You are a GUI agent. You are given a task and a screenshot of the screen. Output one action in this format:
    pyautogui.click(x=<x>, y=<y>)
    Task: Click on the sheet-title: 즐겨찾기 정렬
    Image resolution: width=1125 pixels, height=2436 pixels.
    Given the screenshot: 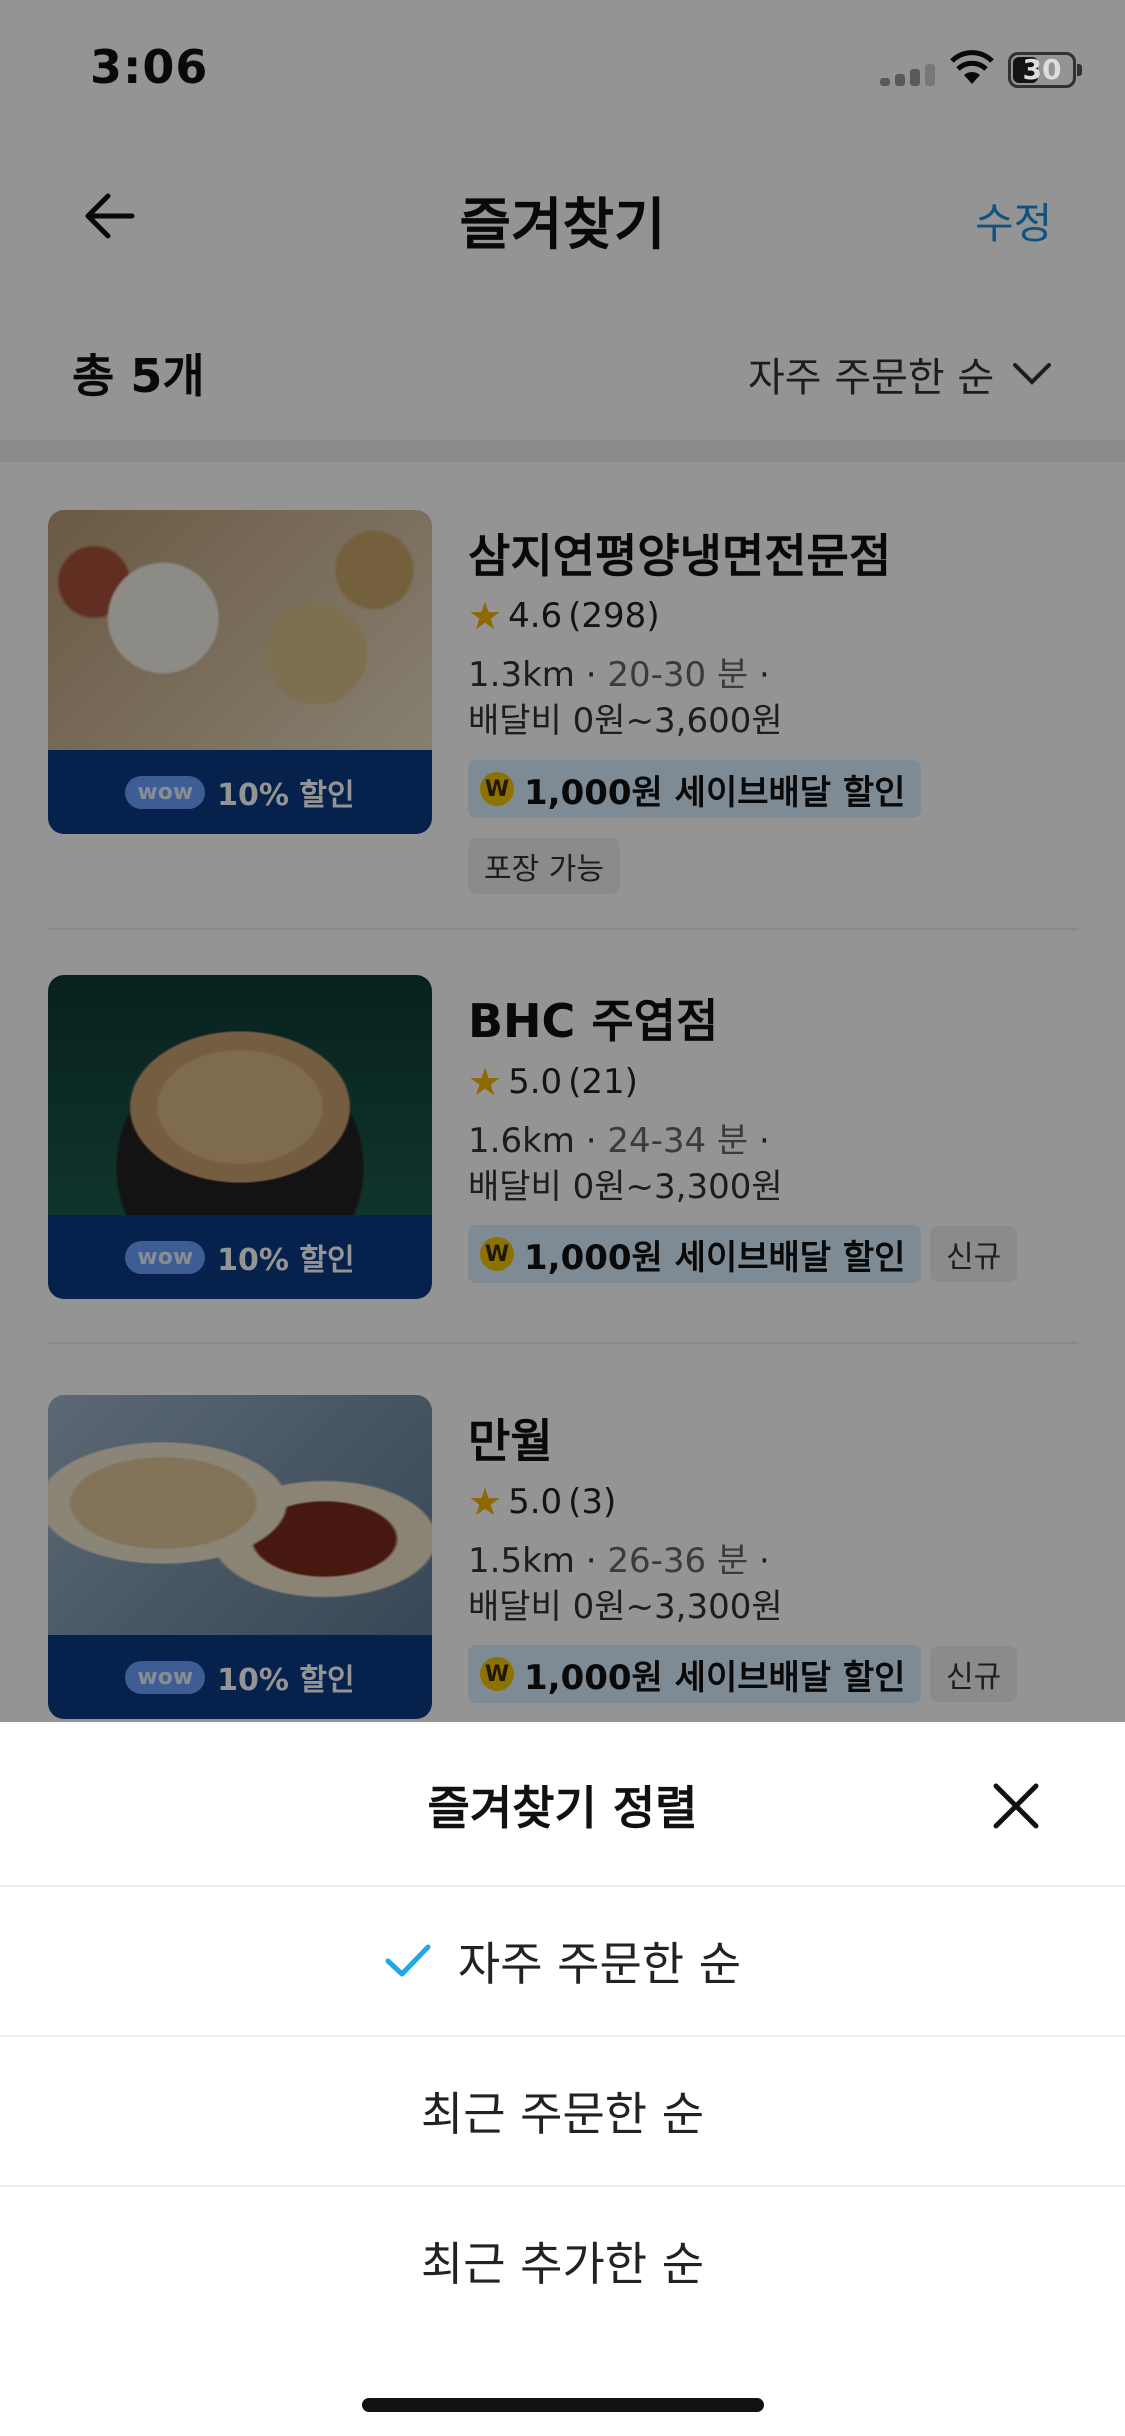 What is the action you would take?
    pyautogui.click(x=562, y=1808)
    